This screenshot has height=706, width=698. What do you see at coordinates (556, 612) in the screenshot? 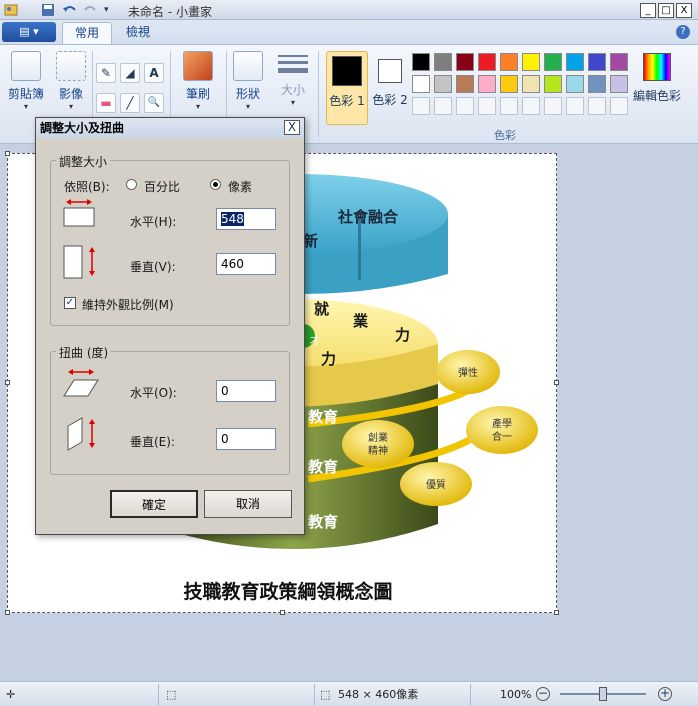
I see `resize-handle-bottom-right` at bounding box center [556, 612].